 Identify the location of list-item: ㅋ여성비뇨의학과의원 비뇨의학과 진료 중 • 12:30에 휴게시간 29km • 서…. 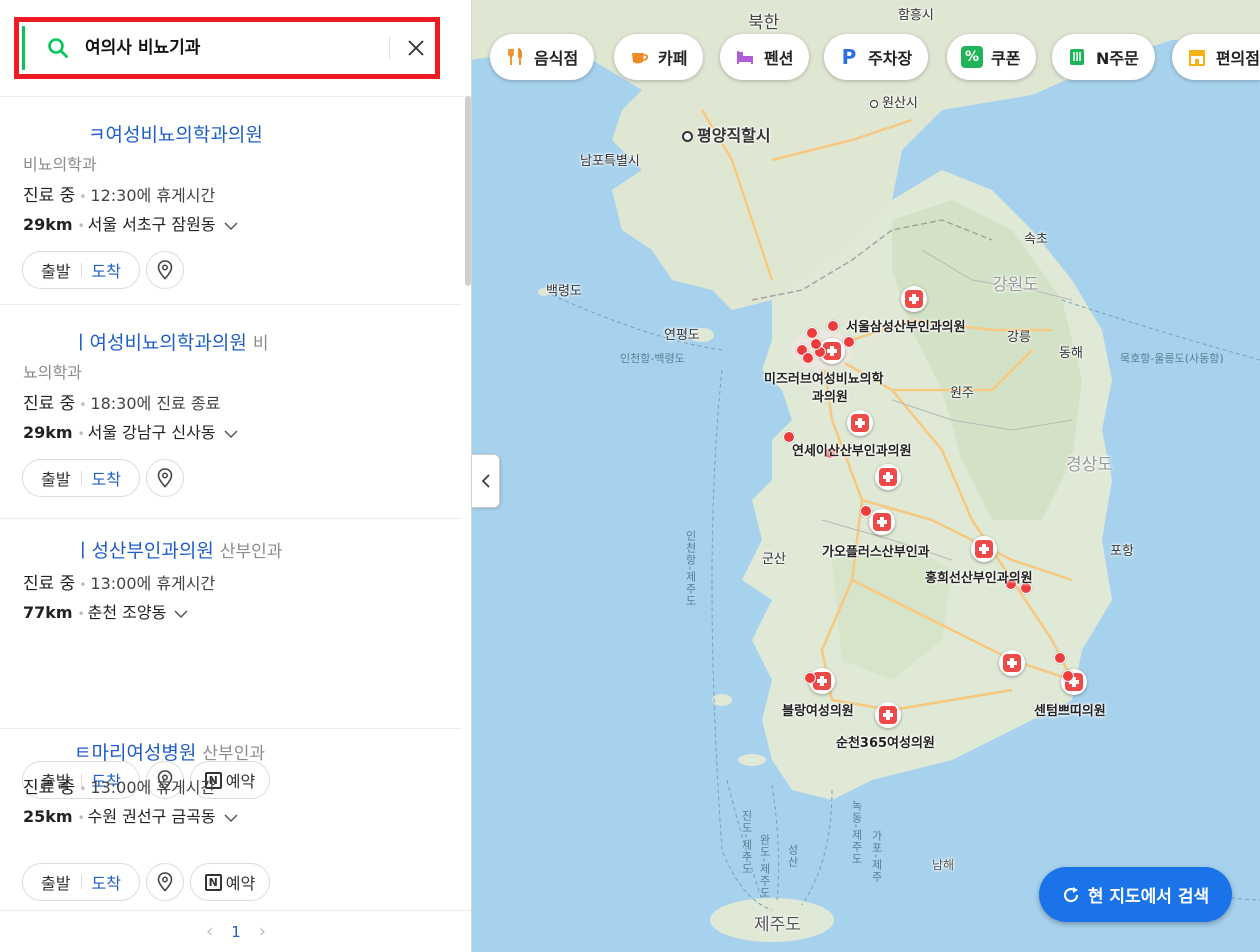
(231, 201).